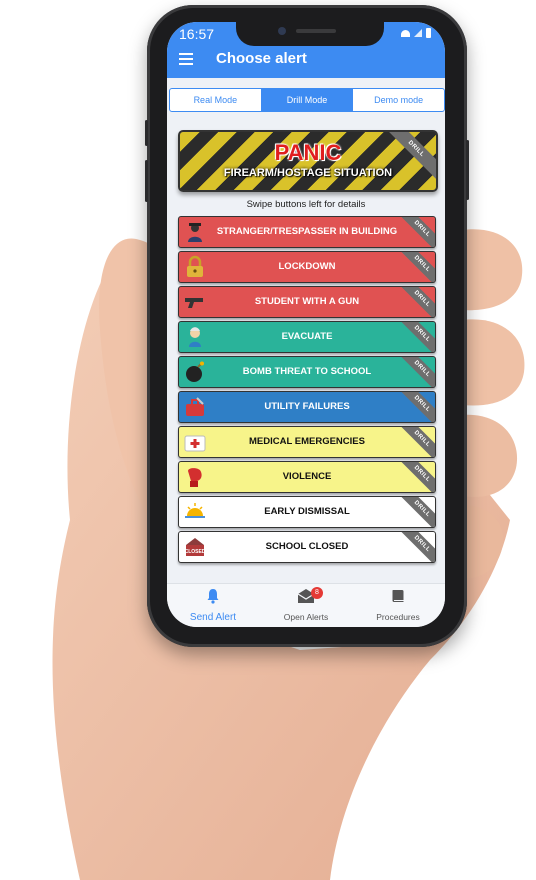 The height and width of the screenshot is (880, 536). Describe the element at coordinates (216, 100) in the screenshot. I see `real-mode-button: Real Mode` at that location.